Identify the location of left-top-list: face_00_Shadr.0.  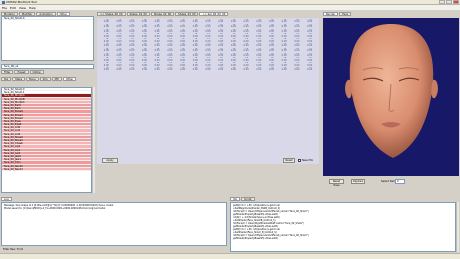
(47, 38).